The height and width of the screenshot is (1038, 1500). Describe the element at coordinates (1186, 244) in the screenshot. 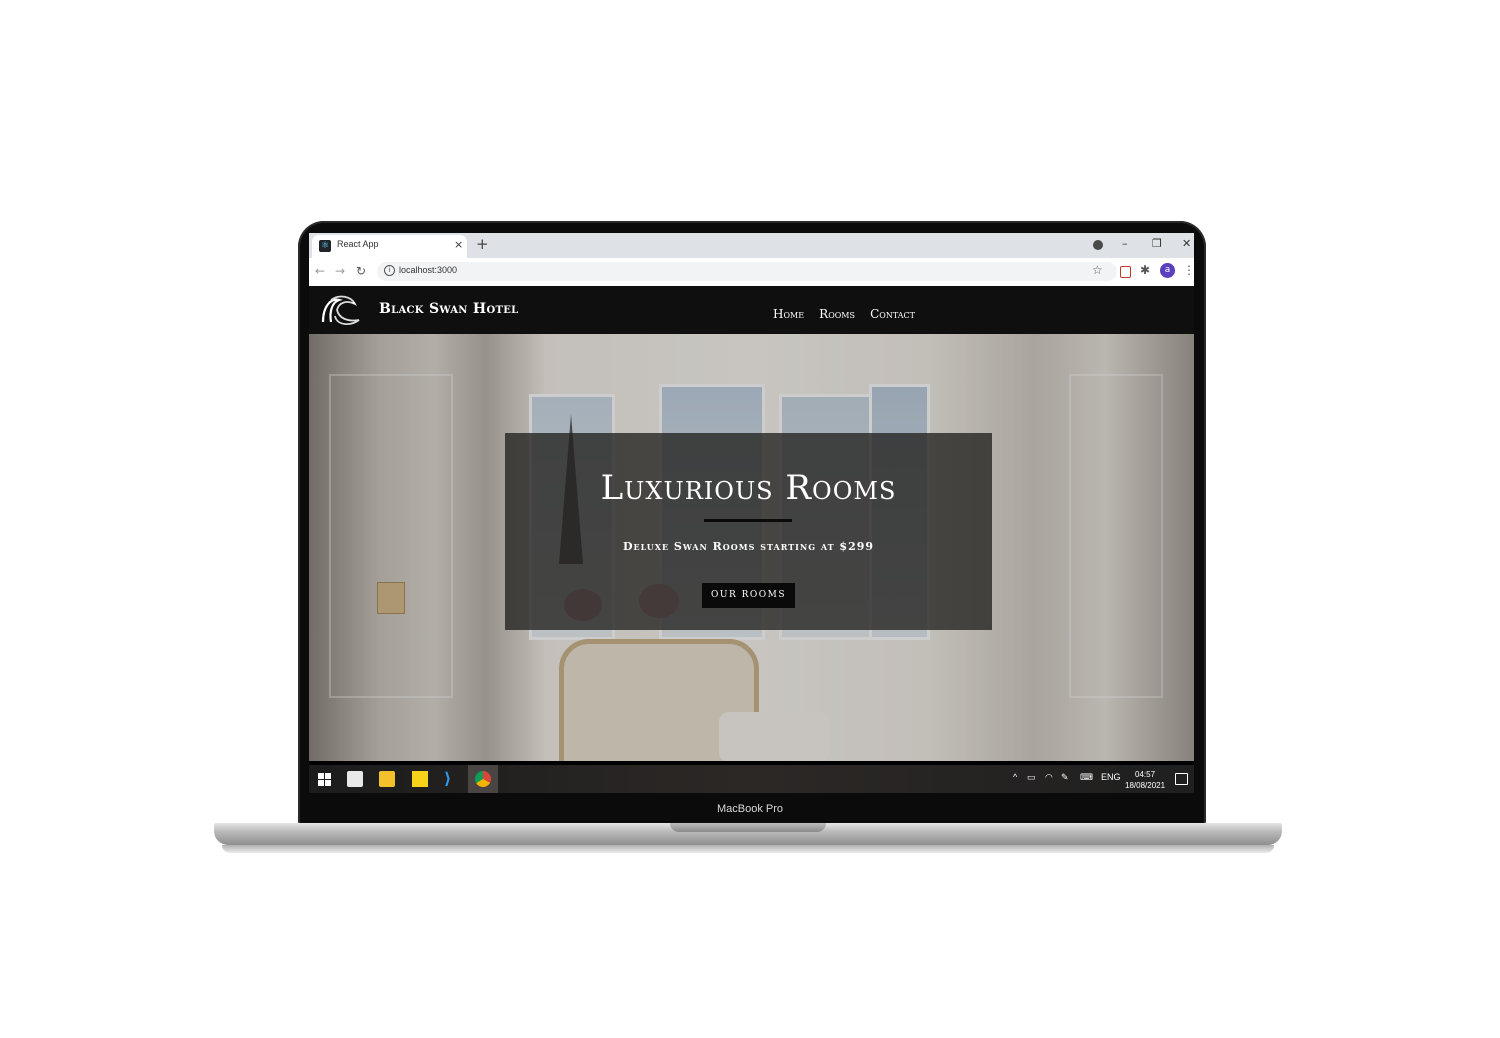

I see `close-window-button: ✕` at that location.